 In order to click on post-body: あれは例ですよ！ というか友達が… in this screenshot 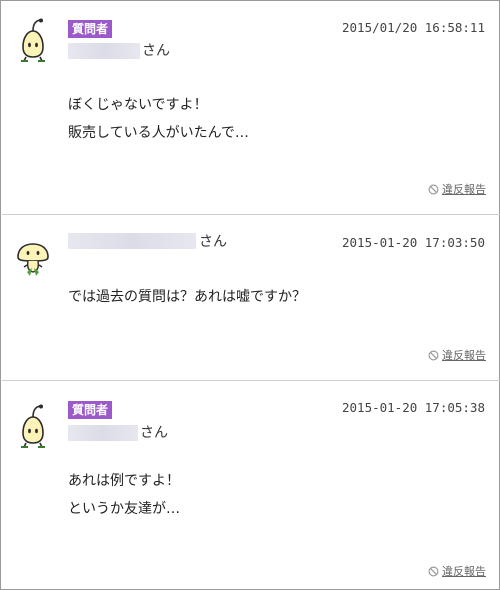, I will do `click(124, 495)`.